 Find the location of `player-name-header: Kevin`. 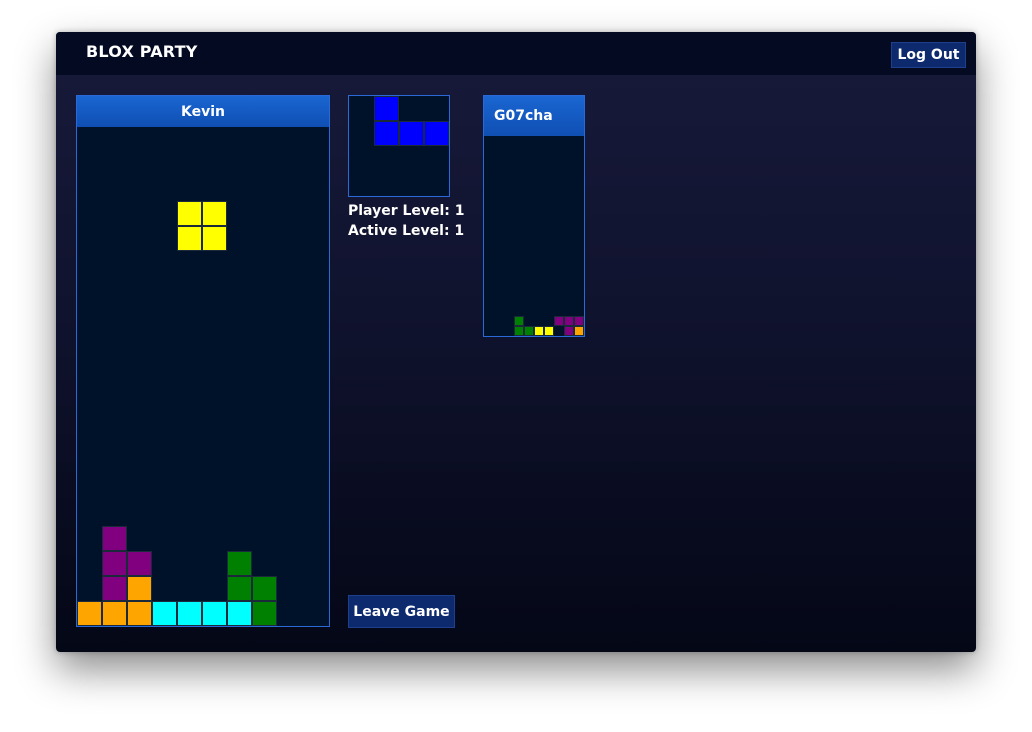

player-name-header: Kevin is located at coordinates (203, 111).